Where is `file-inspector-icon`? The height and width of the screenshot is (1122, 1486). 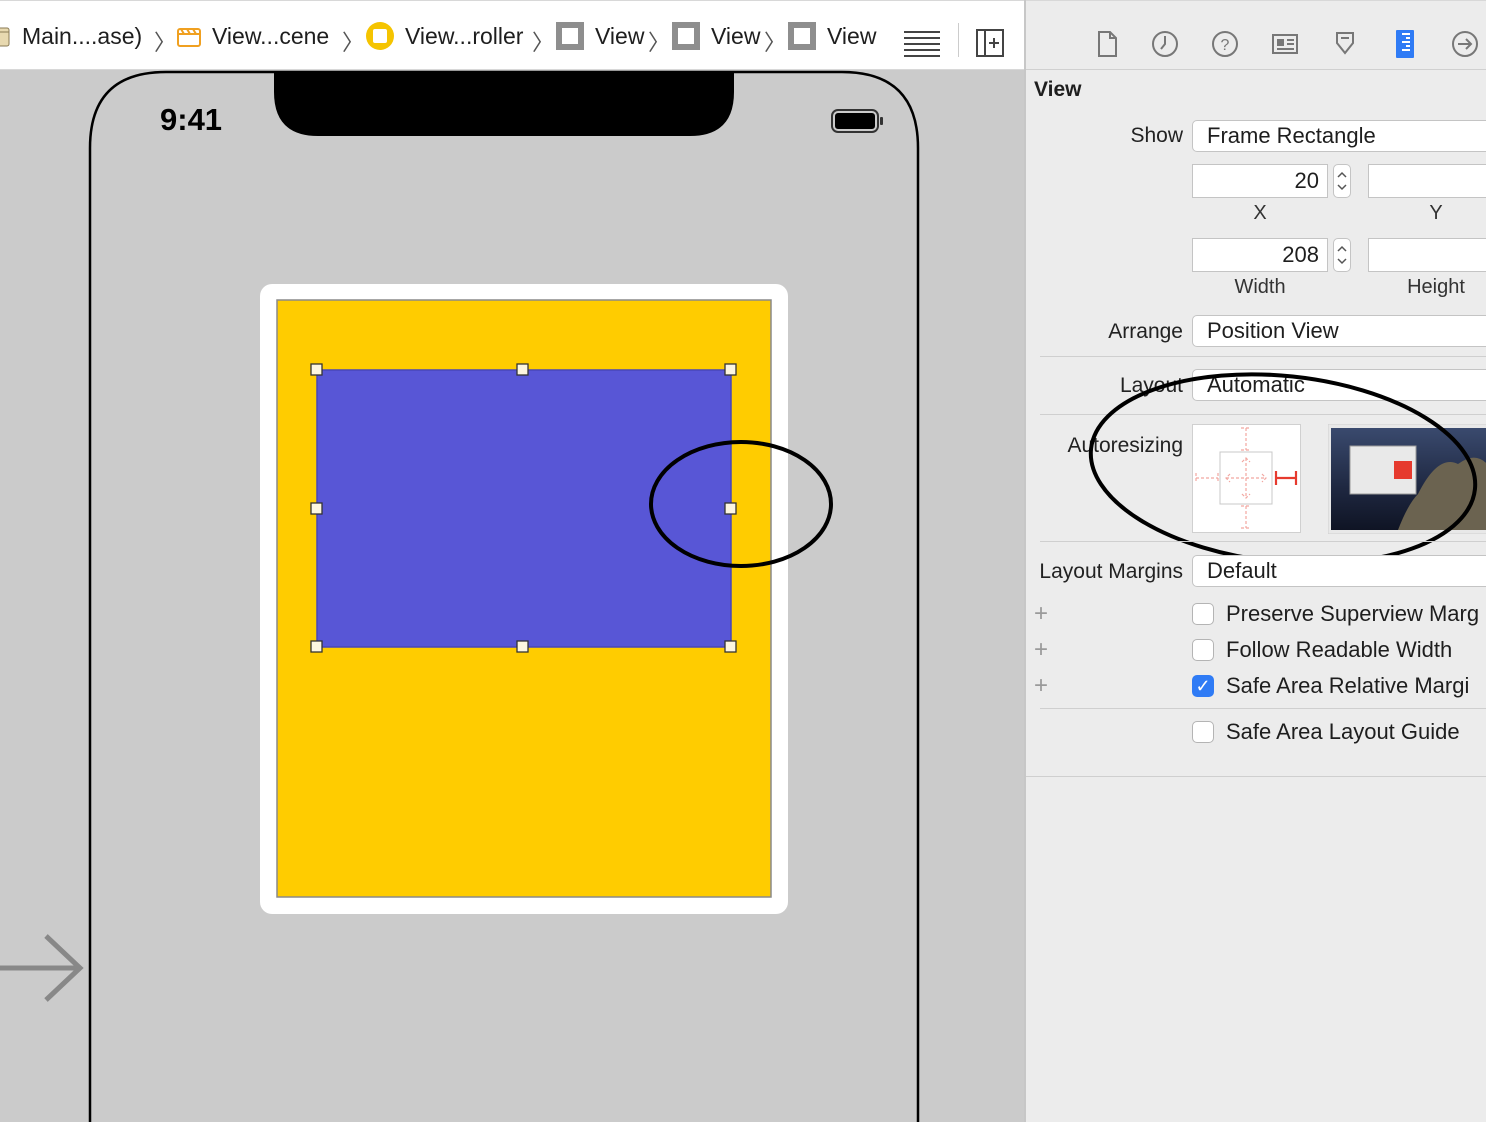
file-inspector-icon is located at coordinates (1107, 44).